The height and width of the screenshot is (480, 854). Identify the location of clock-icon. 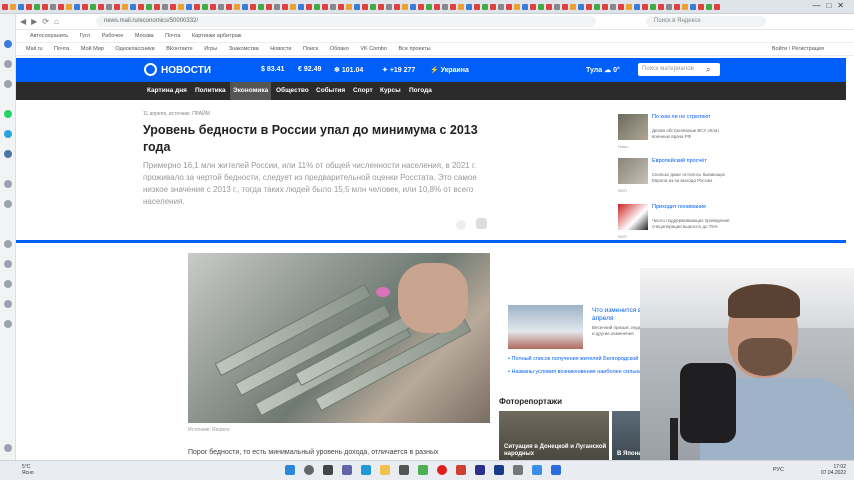
(8, 264).